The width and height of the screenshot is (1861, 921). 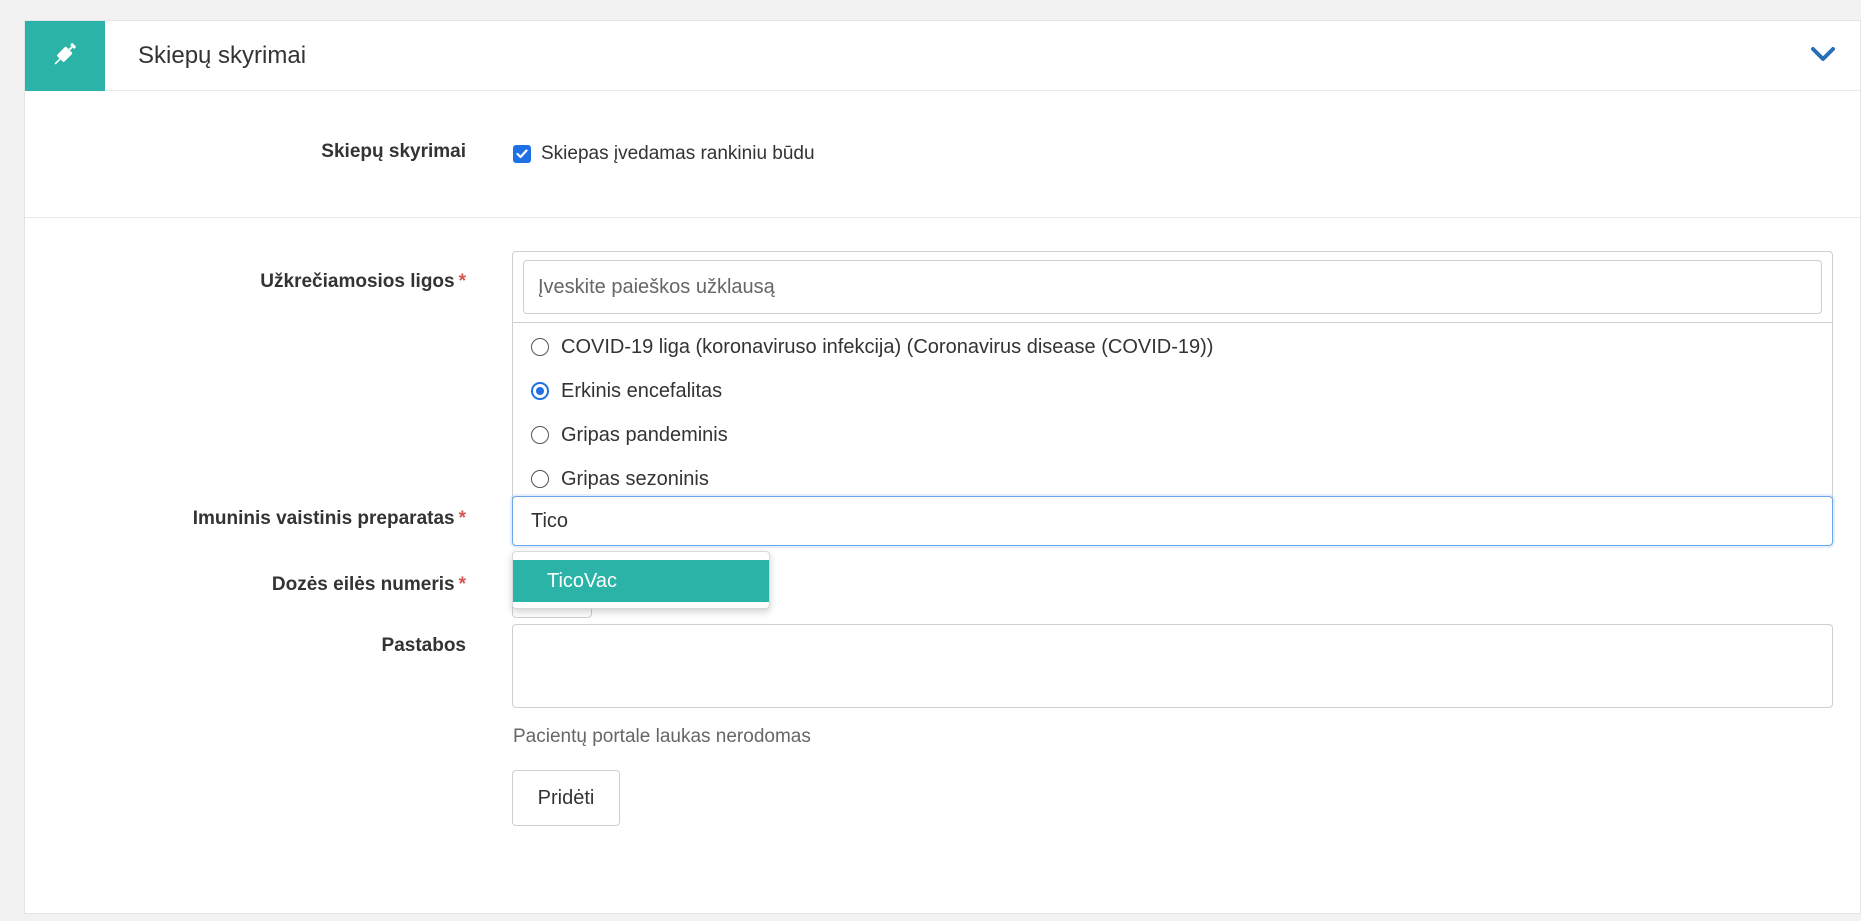 What do you see at coordinates (662, 736) in the screenshot?
I see `notes-hint: Pacientų portale laukas nerodomas` at bounding box center [662, 736].